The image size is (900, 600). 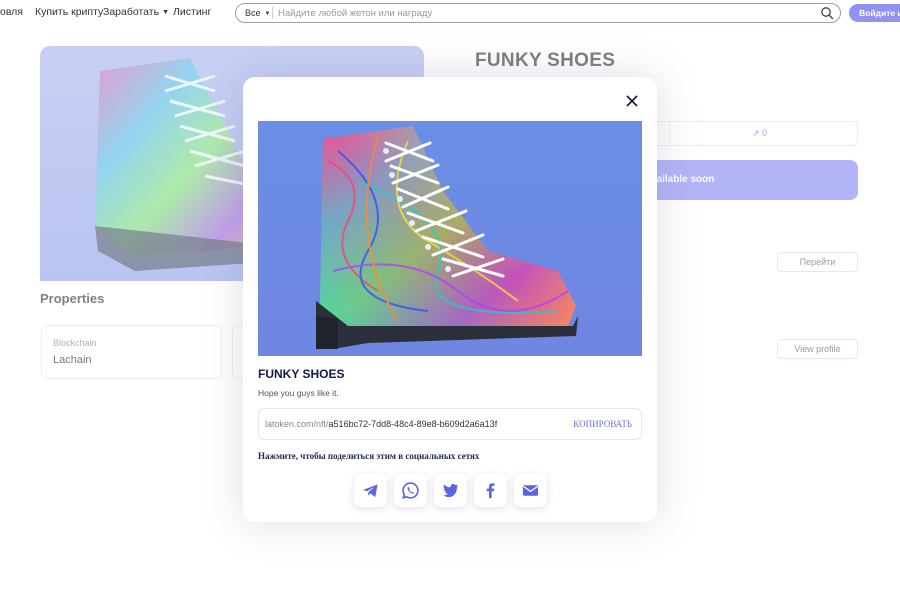 I want to click on modal-title: FUNKY SHOES, so click(x=301, y=374).